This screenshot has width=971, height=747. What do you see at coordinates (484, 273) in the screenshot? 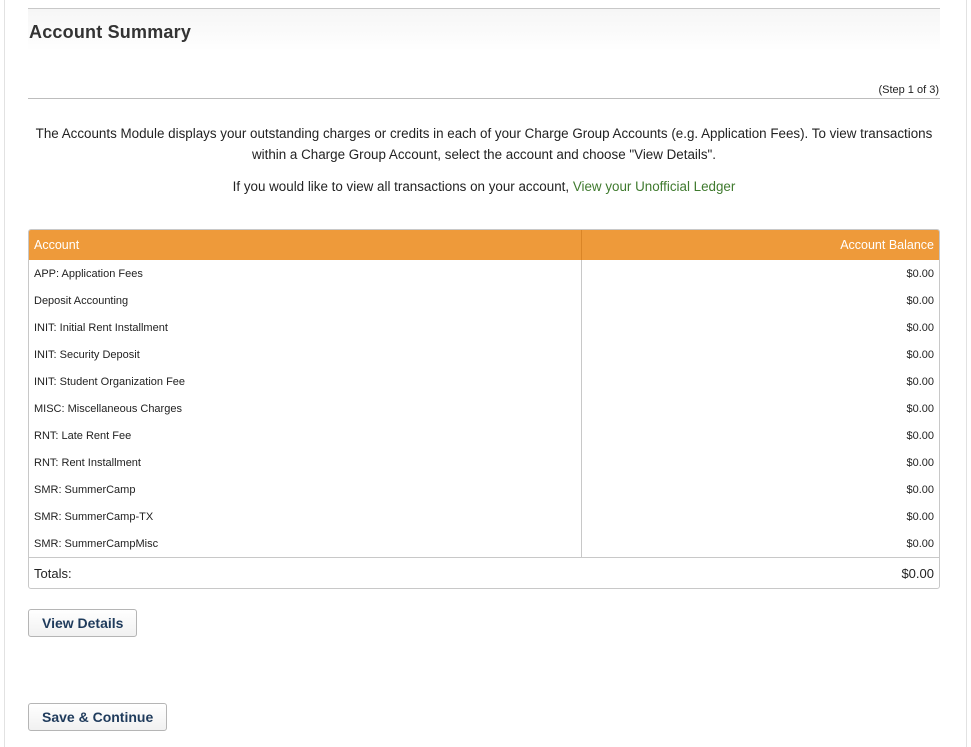
I see `table-row: APP: Application Fees $0.00` at bounding box center [484, 273].